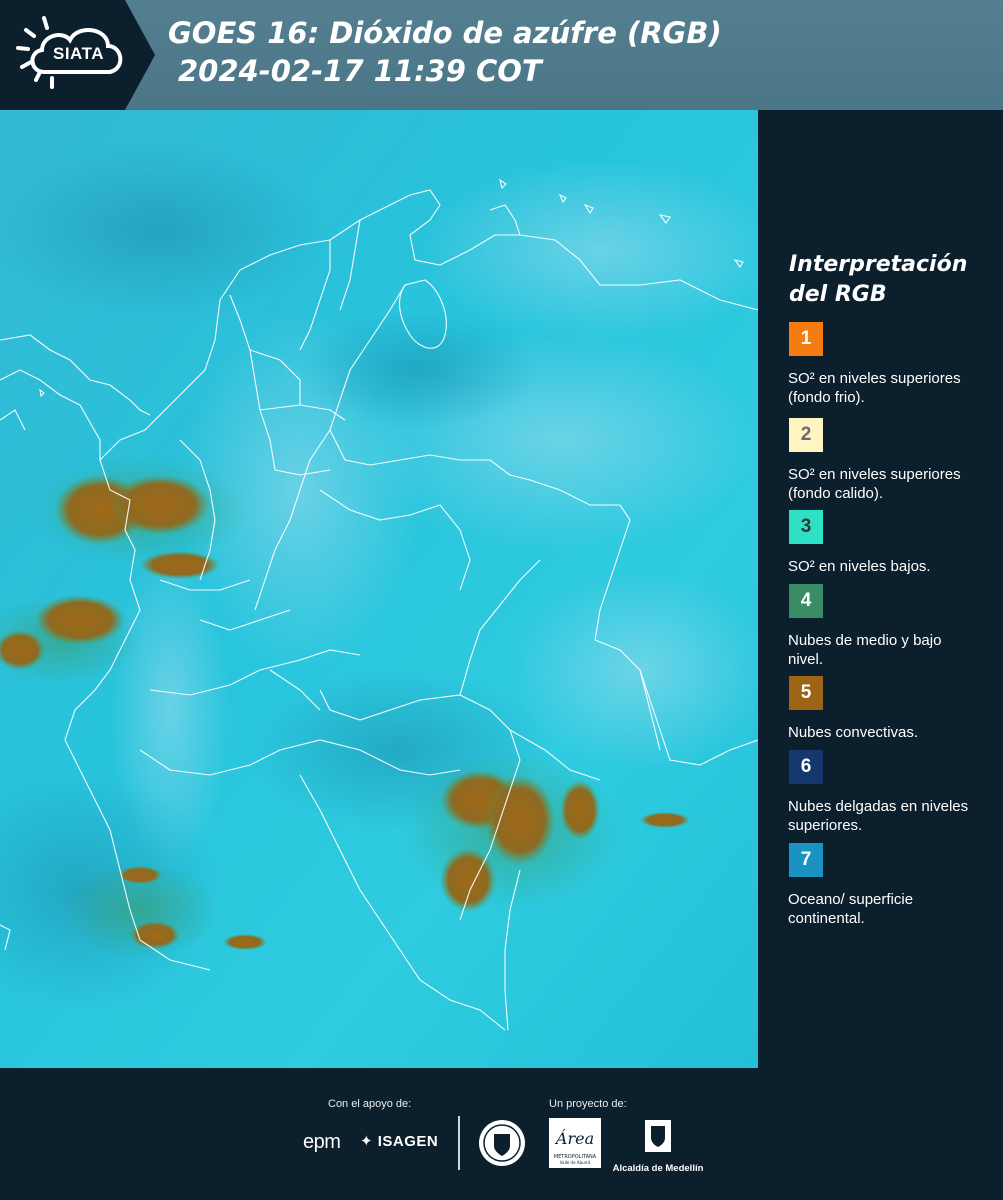 The height and width of the screenshot is (1200, 1003). Describe the element at coordinates (883, 543) in the screenshot. I see `legend-item-3: 3 SO² en niveles bajos.` at that location.